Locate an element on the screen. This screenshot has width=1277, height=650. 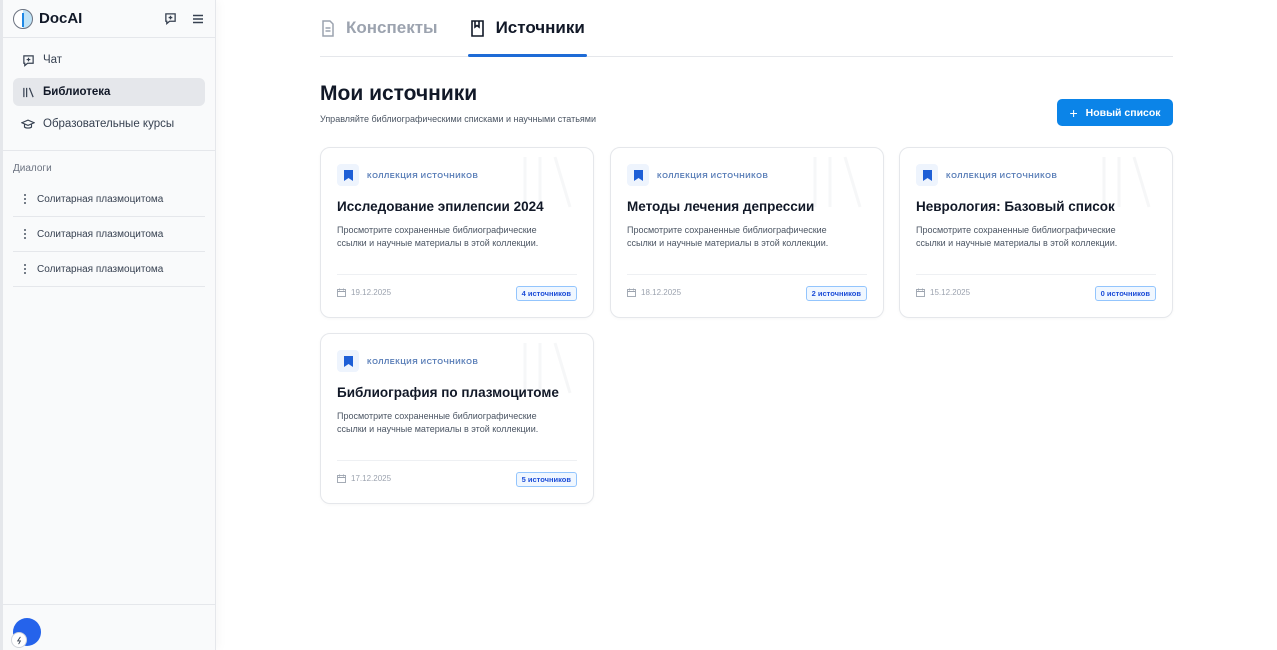
card-date: 15.12.2025 is located at coordinates (943, 292).